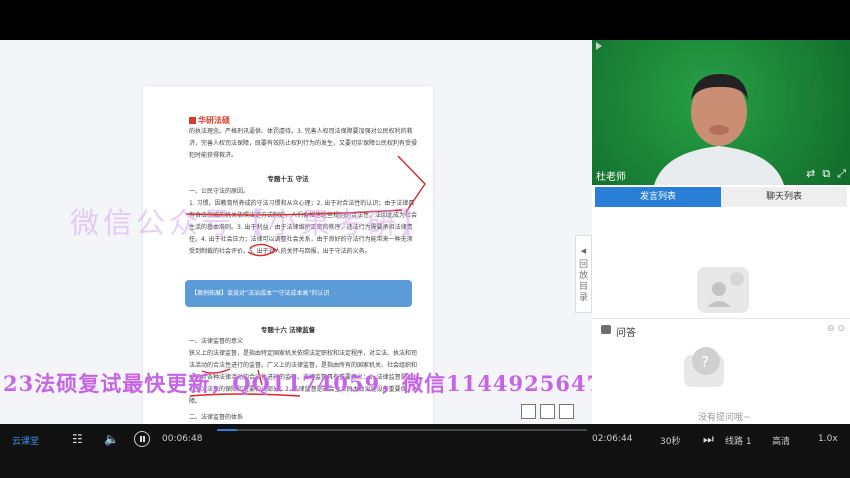 The image size is (850, 478). What do you see at coordinates (670, 440) in the screenshot?
I see `skip-30s-button: 30秒` at bounding box center [670, 440].